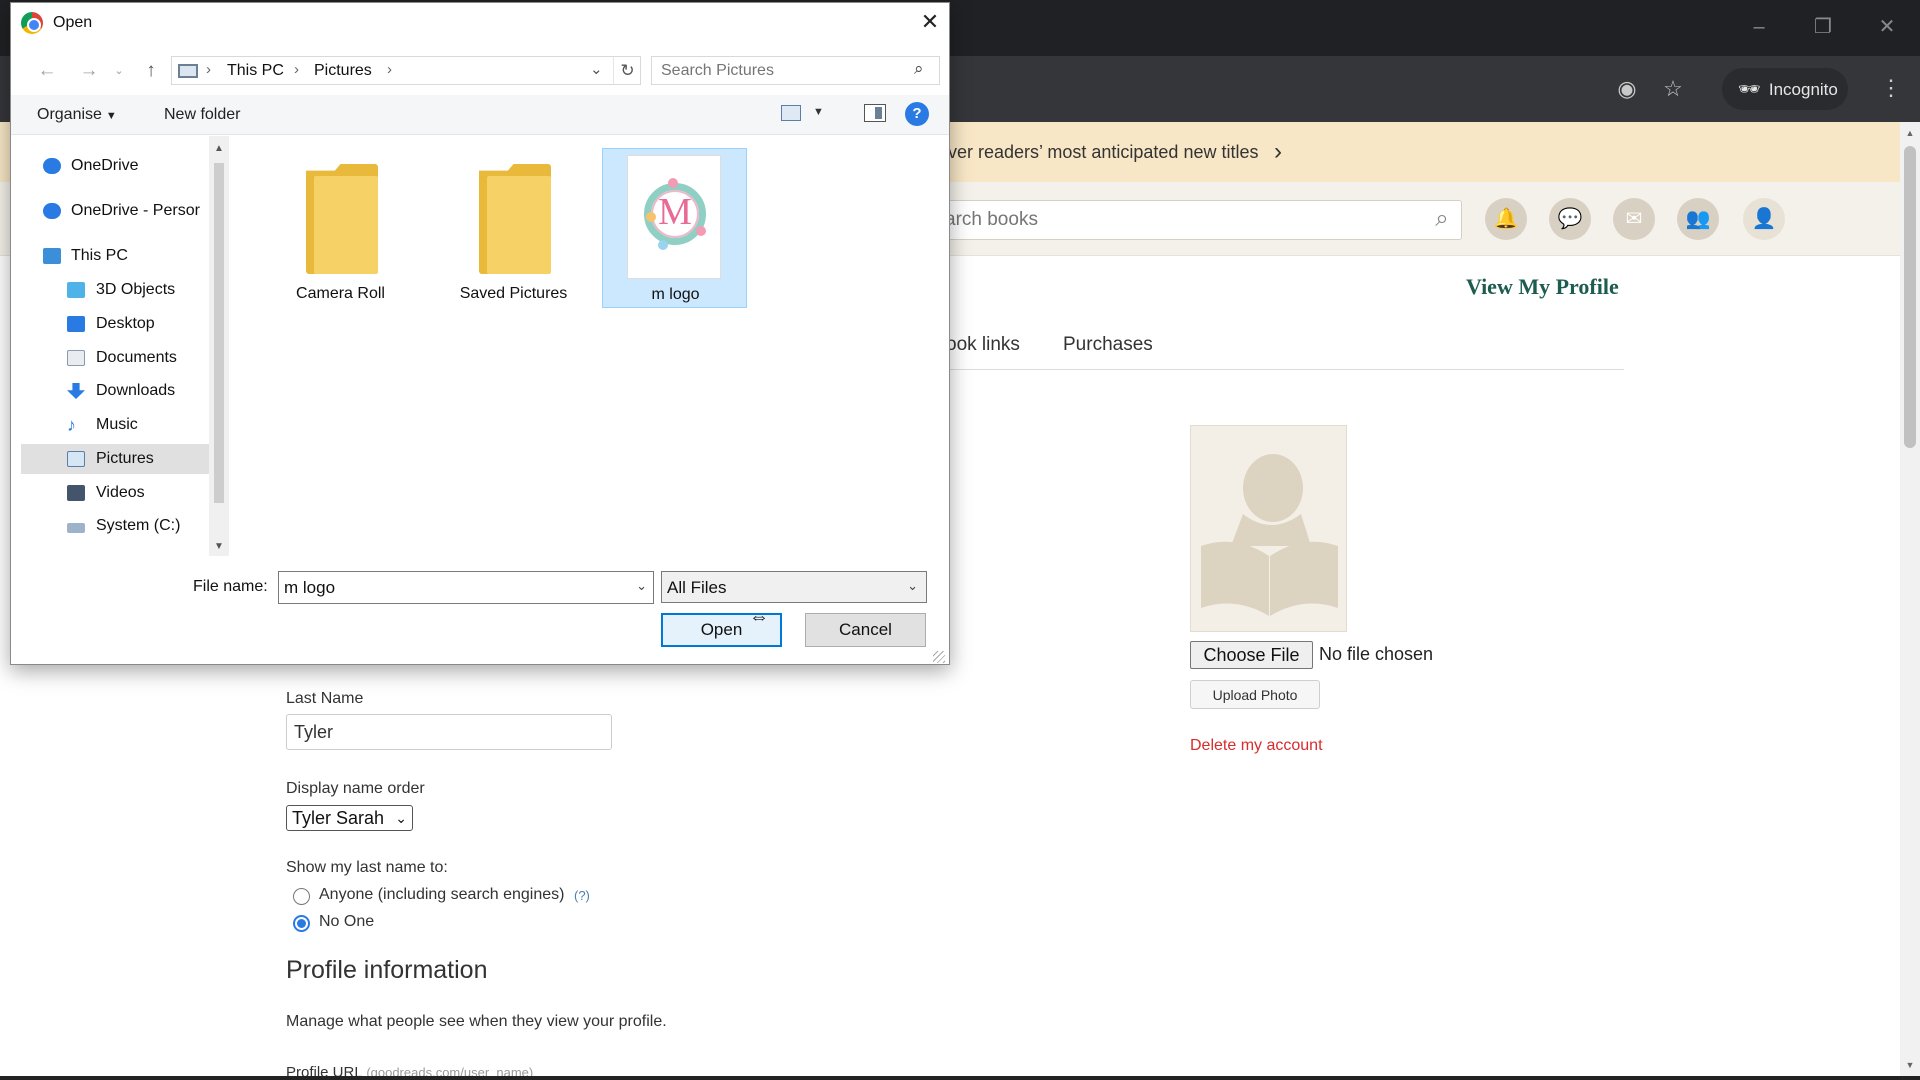 This screenshot has height=1080, width=1920. Describe the element at coordinates (983, 345) in the screenshot. I see `tab-book-links: ook links` at that location.